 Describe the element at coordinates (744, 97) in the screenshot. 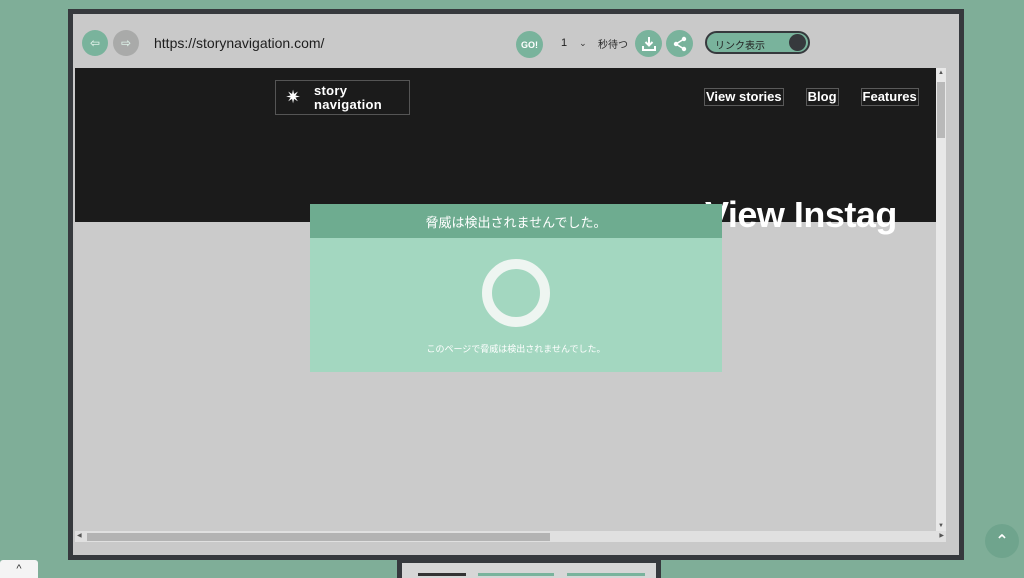

I see `nav-link-view-stories: View stories` at that location.